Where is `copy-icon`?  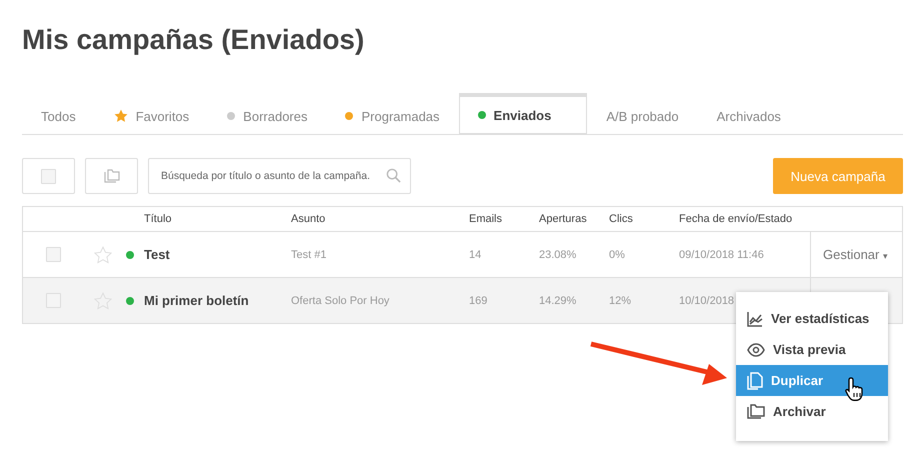
copy-icon is located at coordinates (755, 381).